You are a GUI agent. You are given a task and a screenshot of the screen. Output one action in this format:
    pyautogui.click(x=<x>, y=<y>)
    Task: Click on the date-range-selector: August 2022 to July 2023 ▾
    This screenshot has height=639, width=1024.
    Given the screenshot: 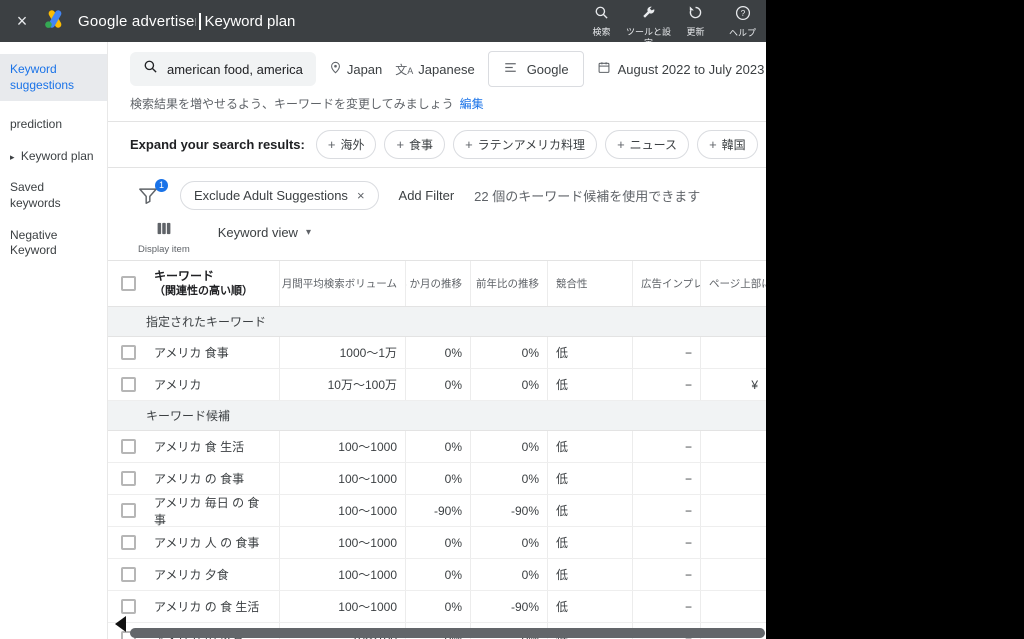 What is the action you would take?
    pyautogui.click(x=681, y=69)
    